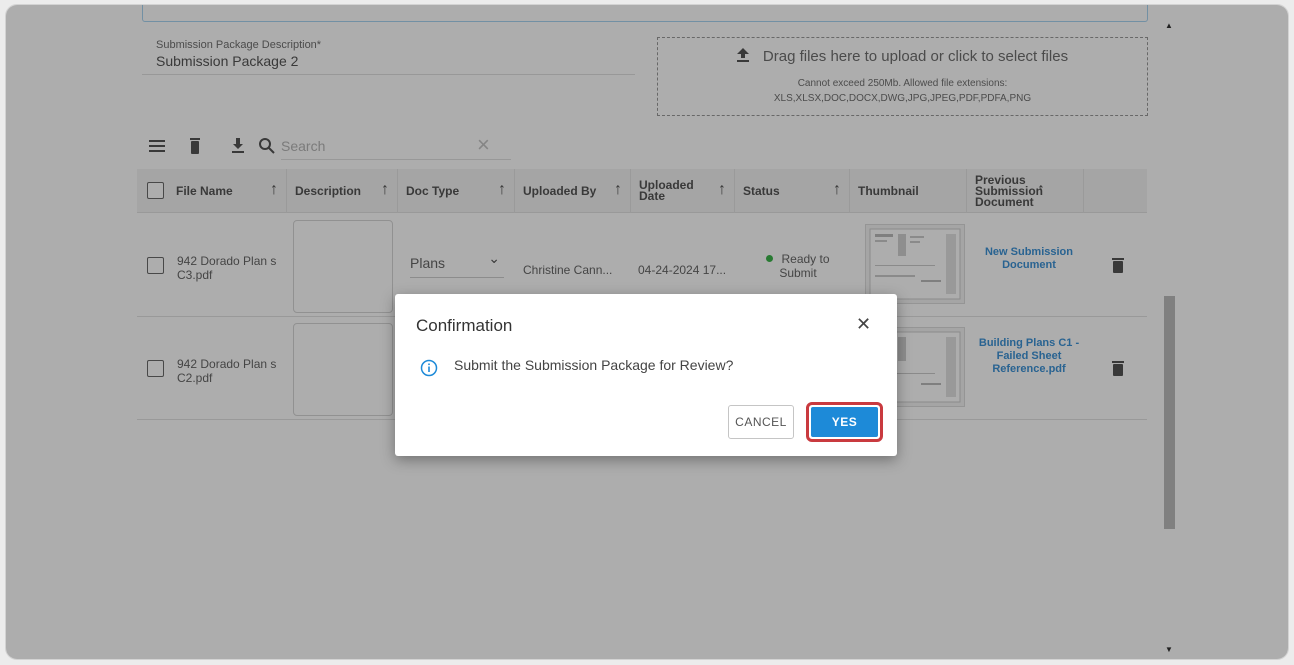  What do you see at coordinates (761, 422) in the screenshot?
I see `cancel-button: CANCEL` at bounding box center [761, 422].